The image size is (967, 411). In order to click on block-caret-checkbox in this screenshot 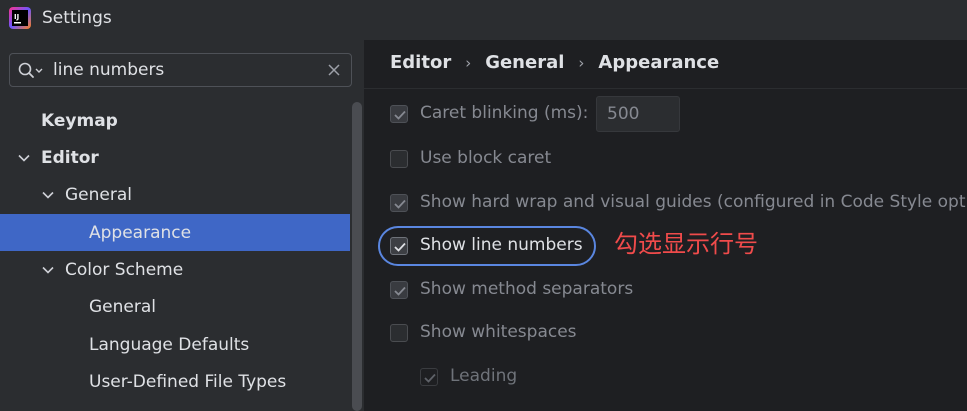, I will do `click(399, 159)`.